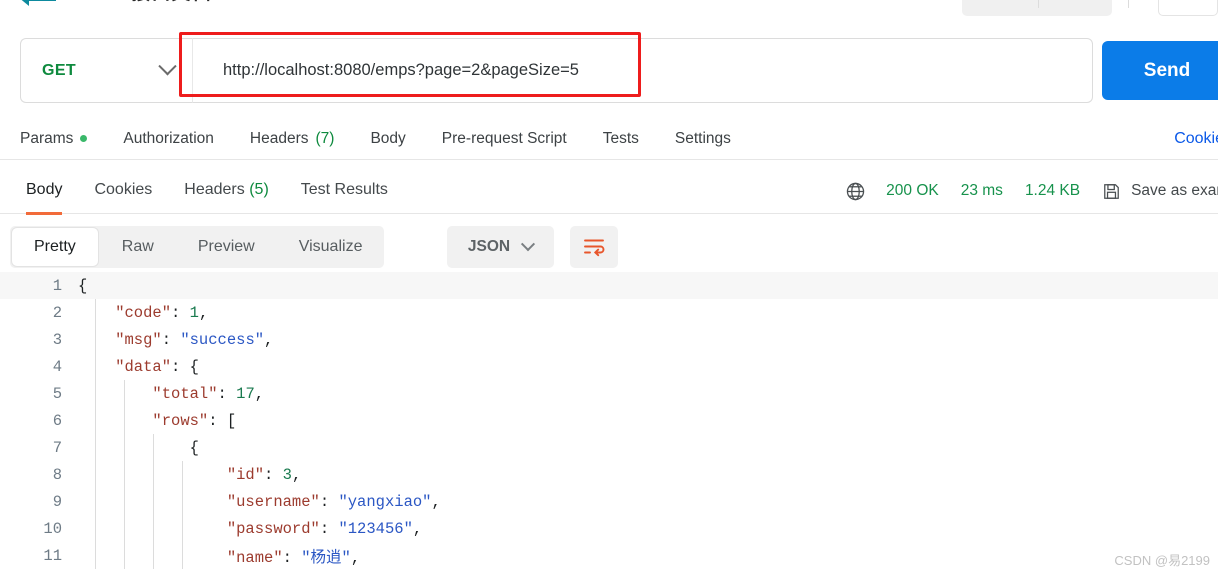 This screenshot has width=1218, height=575. Describe the element at coordinates (194, 312) in the screenshot. I see `code-token-n: 1` at that location.